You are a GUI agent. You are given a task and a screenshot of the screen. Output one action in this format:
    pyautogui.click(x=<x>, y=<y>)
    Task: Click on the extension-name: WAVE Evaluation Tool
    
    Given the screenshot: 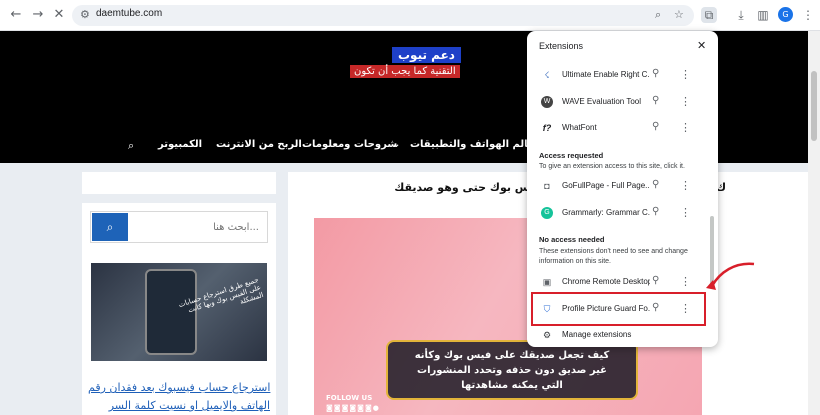 What is the action you would take?
    pyautogui.click(x=602, y=101)
    